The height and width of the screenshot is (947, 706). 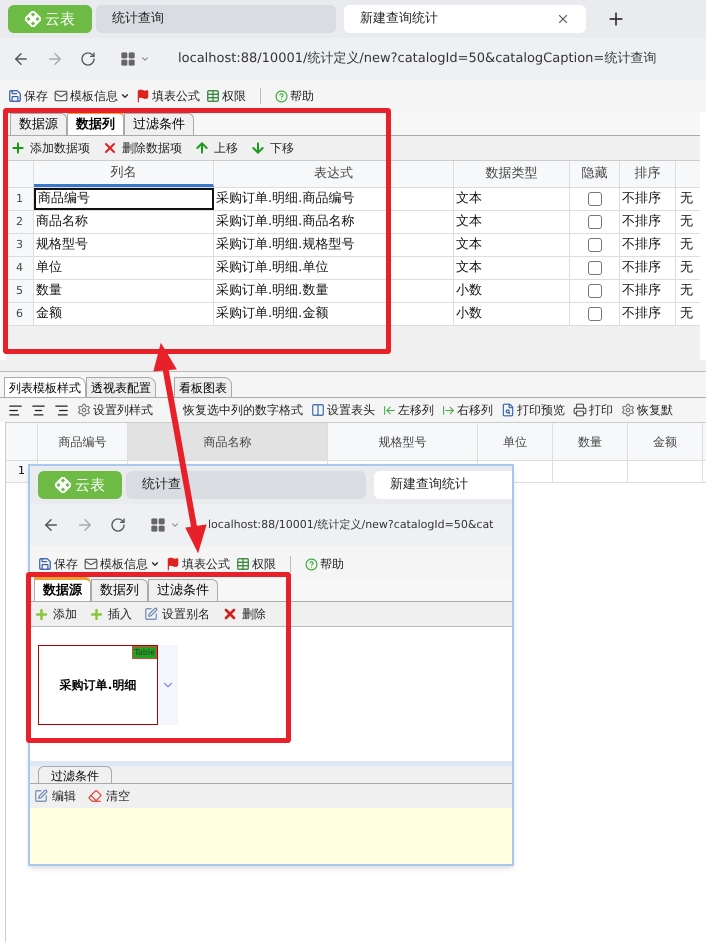 What do you see at coordinates (216, 19) in the screenshot?
I see `browser-tab: 统计查询` at bounding box center [216, 19].